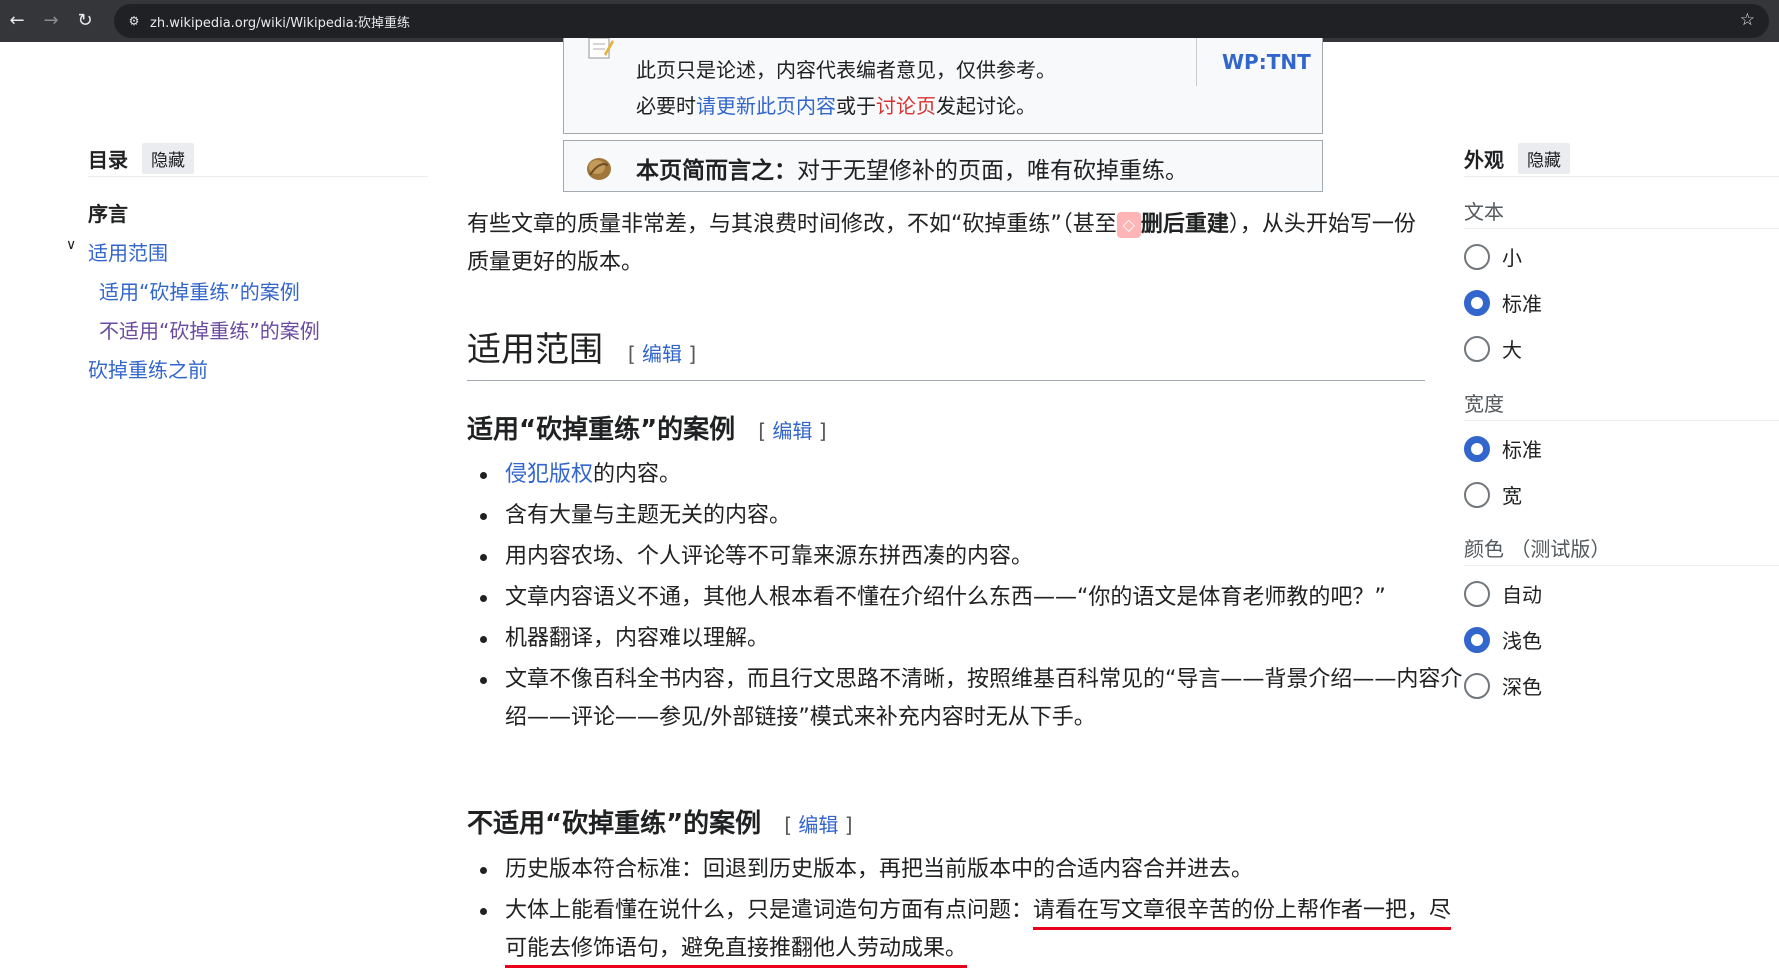 The height and width of the screenshot is (980, 1779). Describe the element at coordinates (972, 639) in the screenshot. I see `list-item: 机器翻译，内容难以理解。` at that location.